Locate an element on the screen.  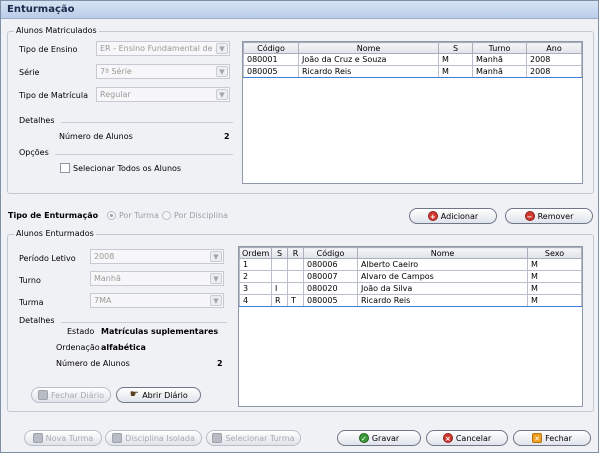
cell: Ricardo Reis is located at coordinates (368, 71).